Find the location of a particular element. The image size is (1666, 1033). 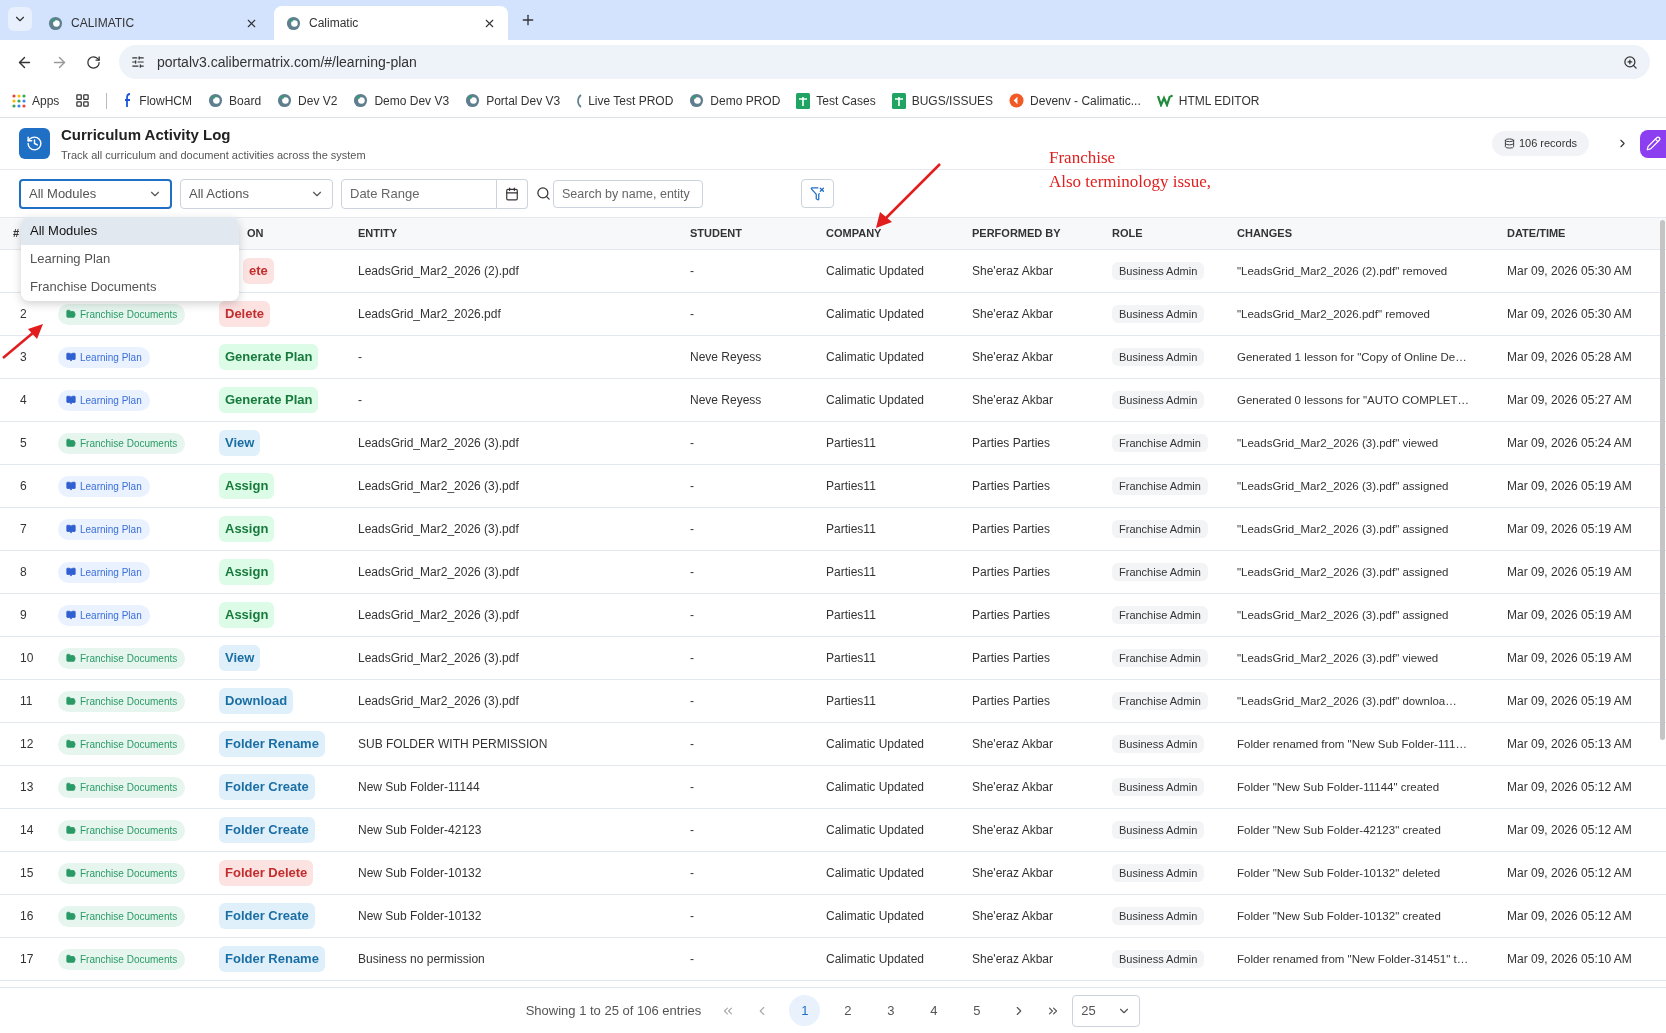

page-button: 1 is located at coordinates (805, 1010).